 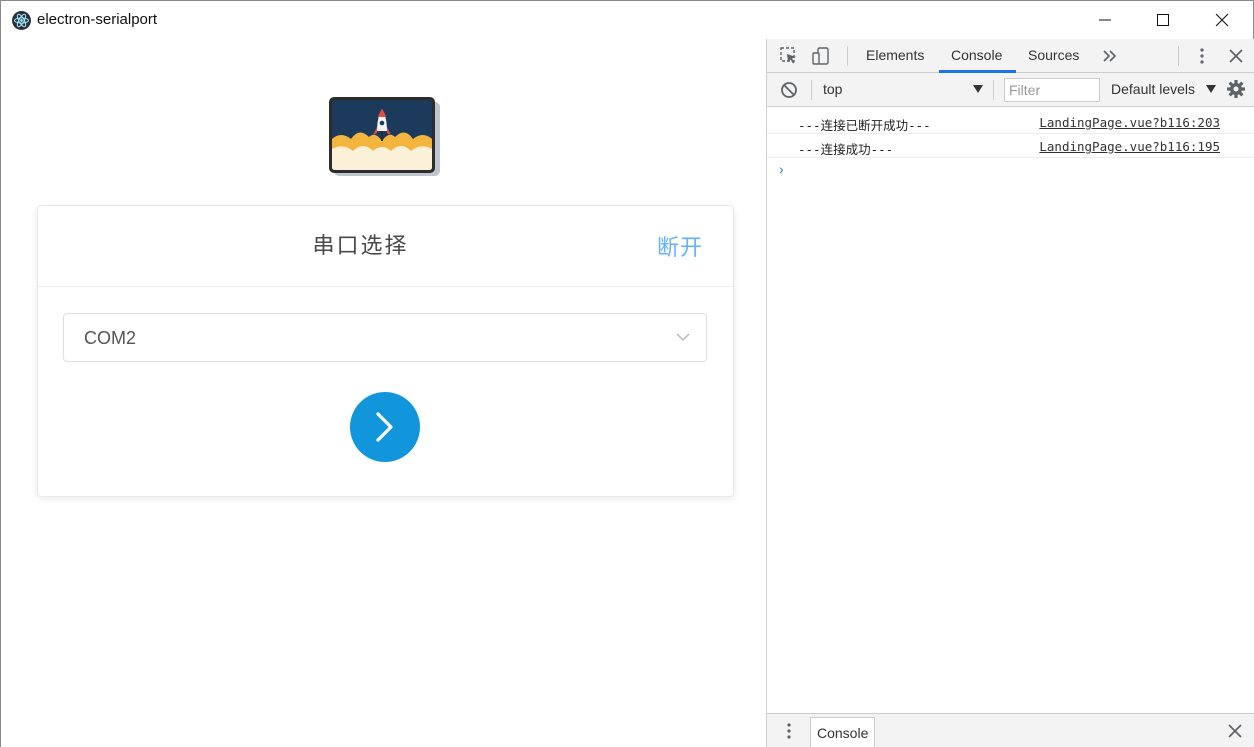 What do you see at coordinates (1153, 89) in the screenshot?
I see `log-levels-dropdown: Default levels` at bounding box center [1153, 89].